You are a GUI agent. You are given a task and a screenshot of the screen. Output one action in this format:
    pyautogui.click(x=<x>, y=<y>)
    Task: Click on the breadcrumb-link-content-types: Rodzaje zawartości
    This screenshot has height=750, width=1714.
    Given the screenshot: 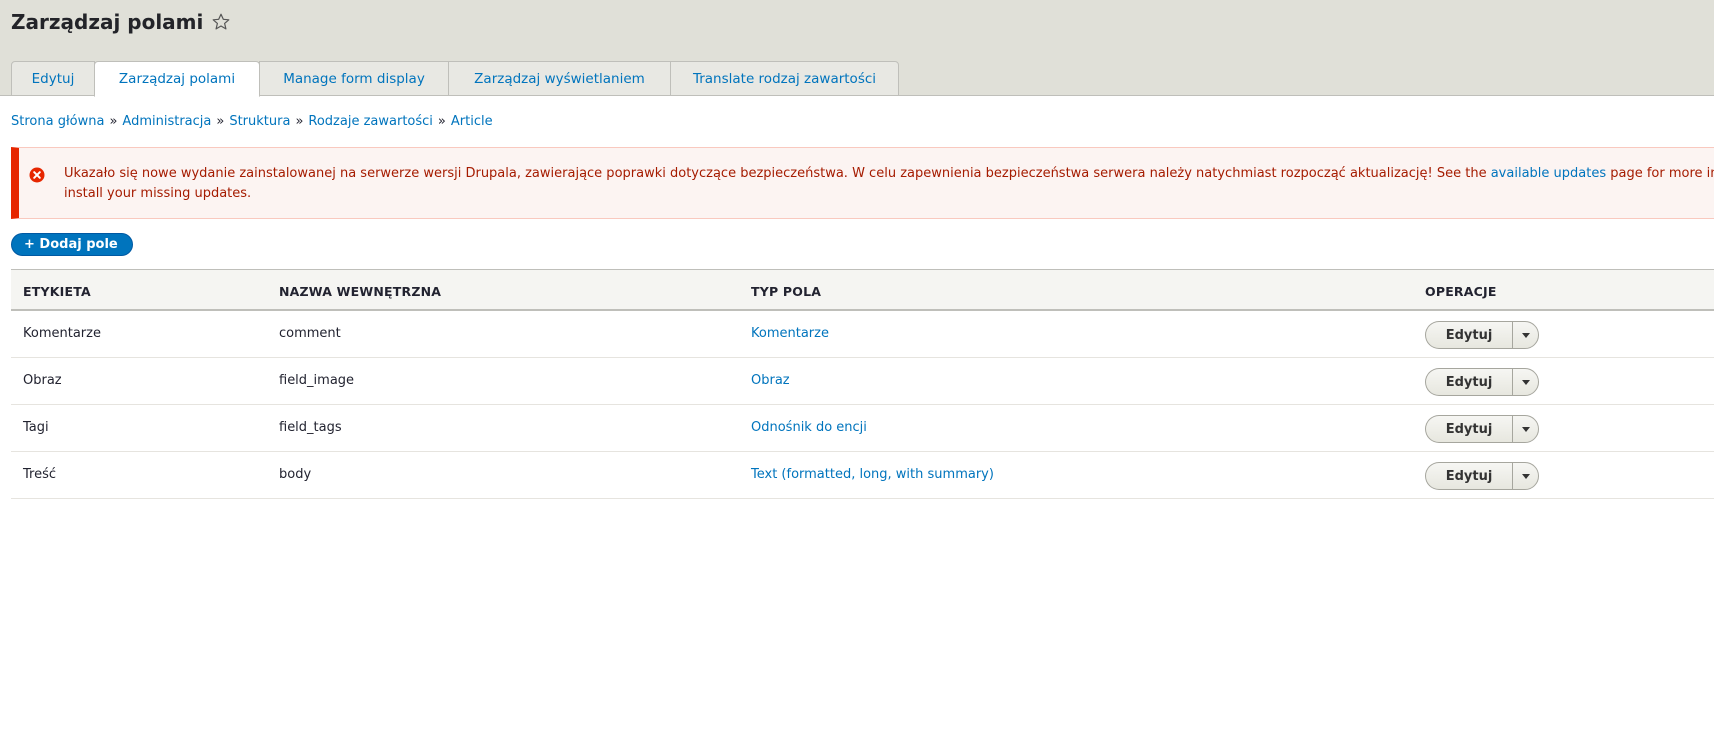 What is the action you would take?
    pyautogui.click(x=370, y=121)
    